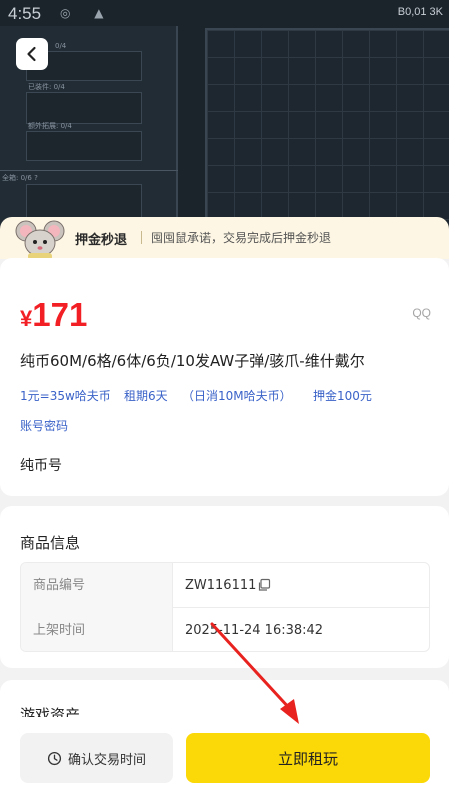  I want to click on chevron-left-icon, so click(31, 54).